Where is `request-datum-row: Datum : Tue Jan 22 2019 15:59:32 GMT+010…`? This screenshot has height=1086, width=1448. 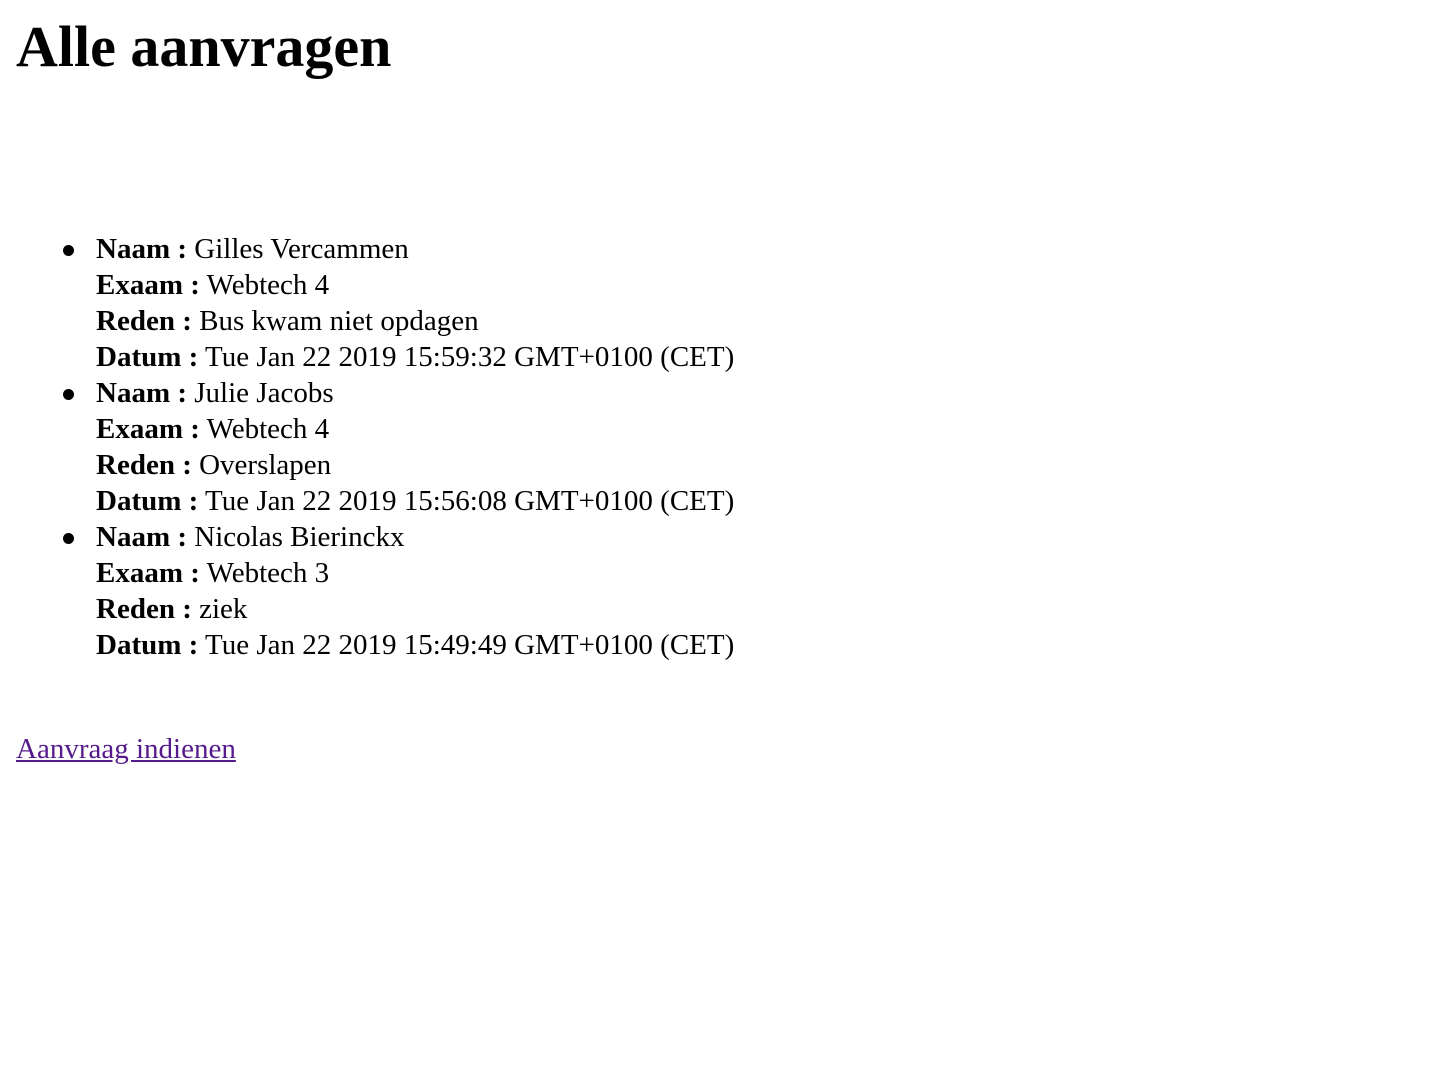 request-datum-row: Datum : Tue Jan 22 2019 15:59:32 GMT+010… is located at coordinates (415, 357).